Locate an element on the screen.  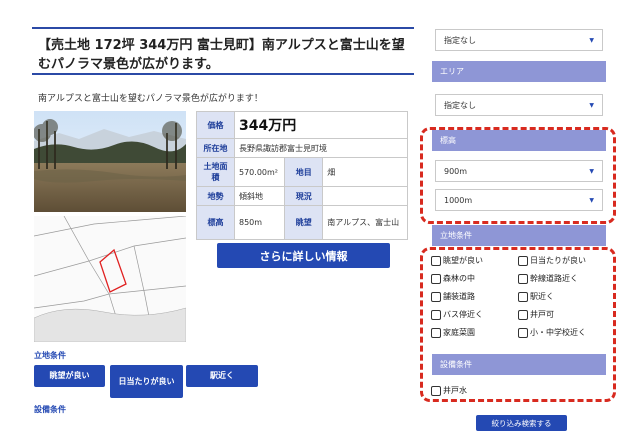
checkbox-label: 井戸可 is located at coordinates (542, 314).